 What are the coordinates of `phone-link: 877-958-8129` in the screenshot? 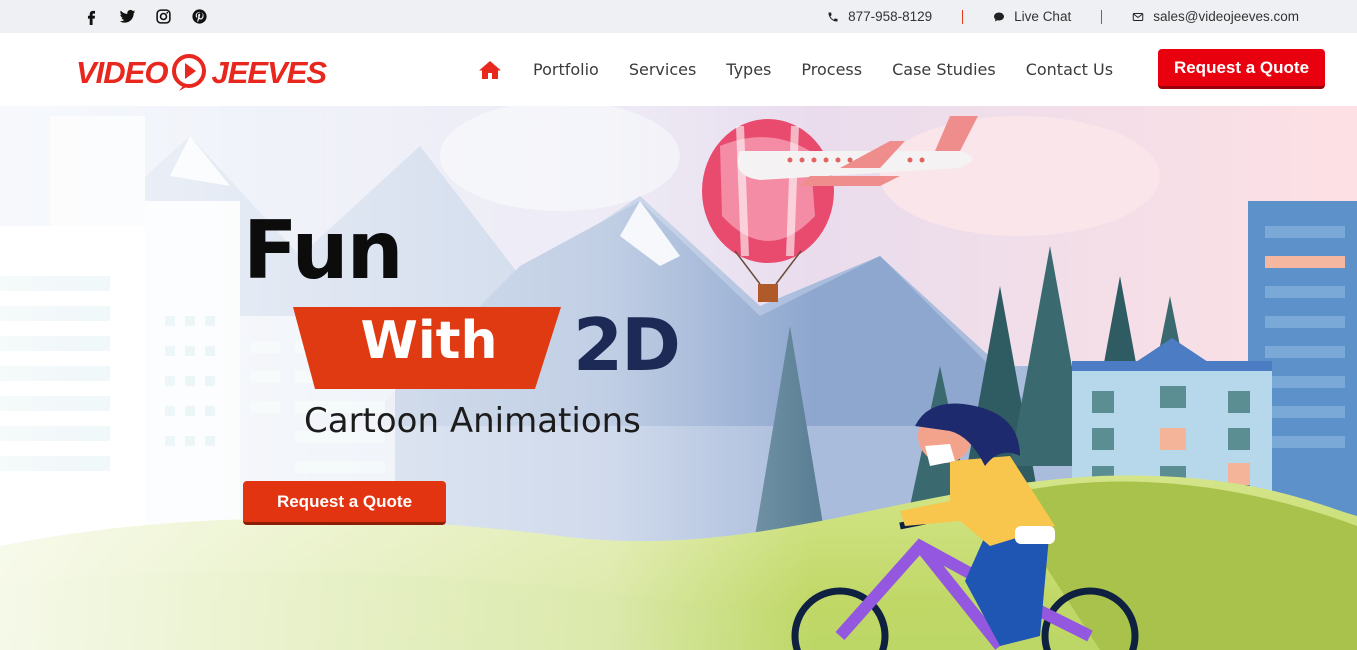 It's located at (879, 16).